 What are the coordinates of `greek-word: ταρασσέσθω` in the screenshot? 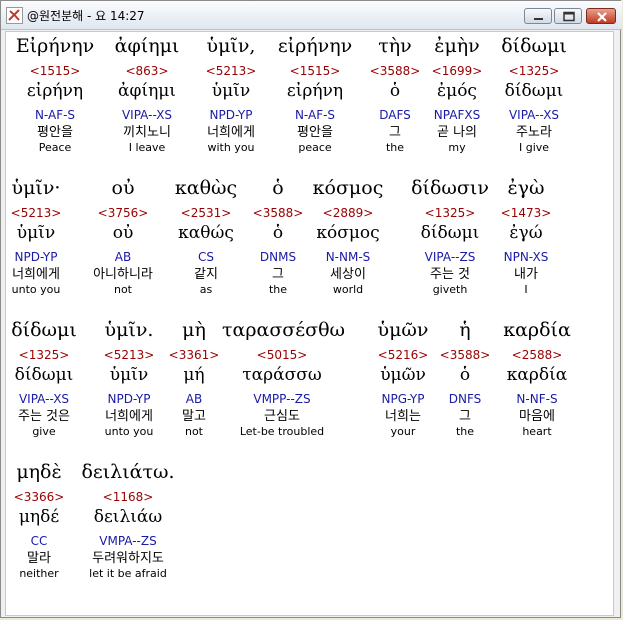 It's located at (284, 330).